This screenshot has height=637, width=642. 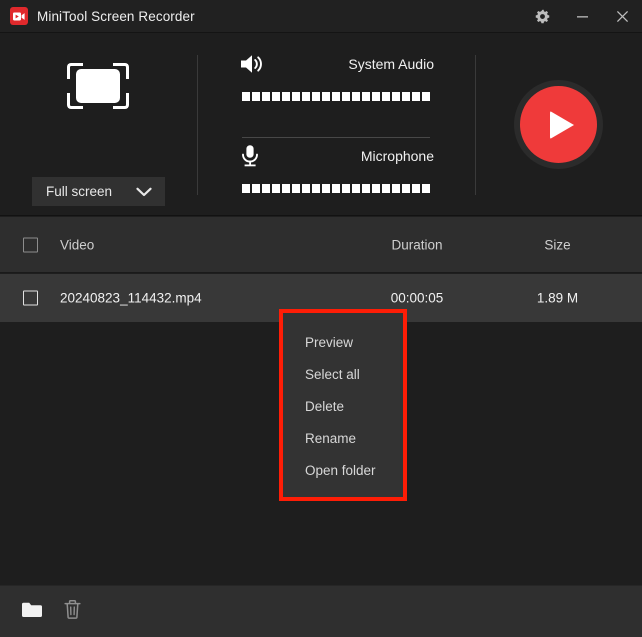 I want to click on capture-mode-dropdown: Full screen, so click(x=98, y=191).